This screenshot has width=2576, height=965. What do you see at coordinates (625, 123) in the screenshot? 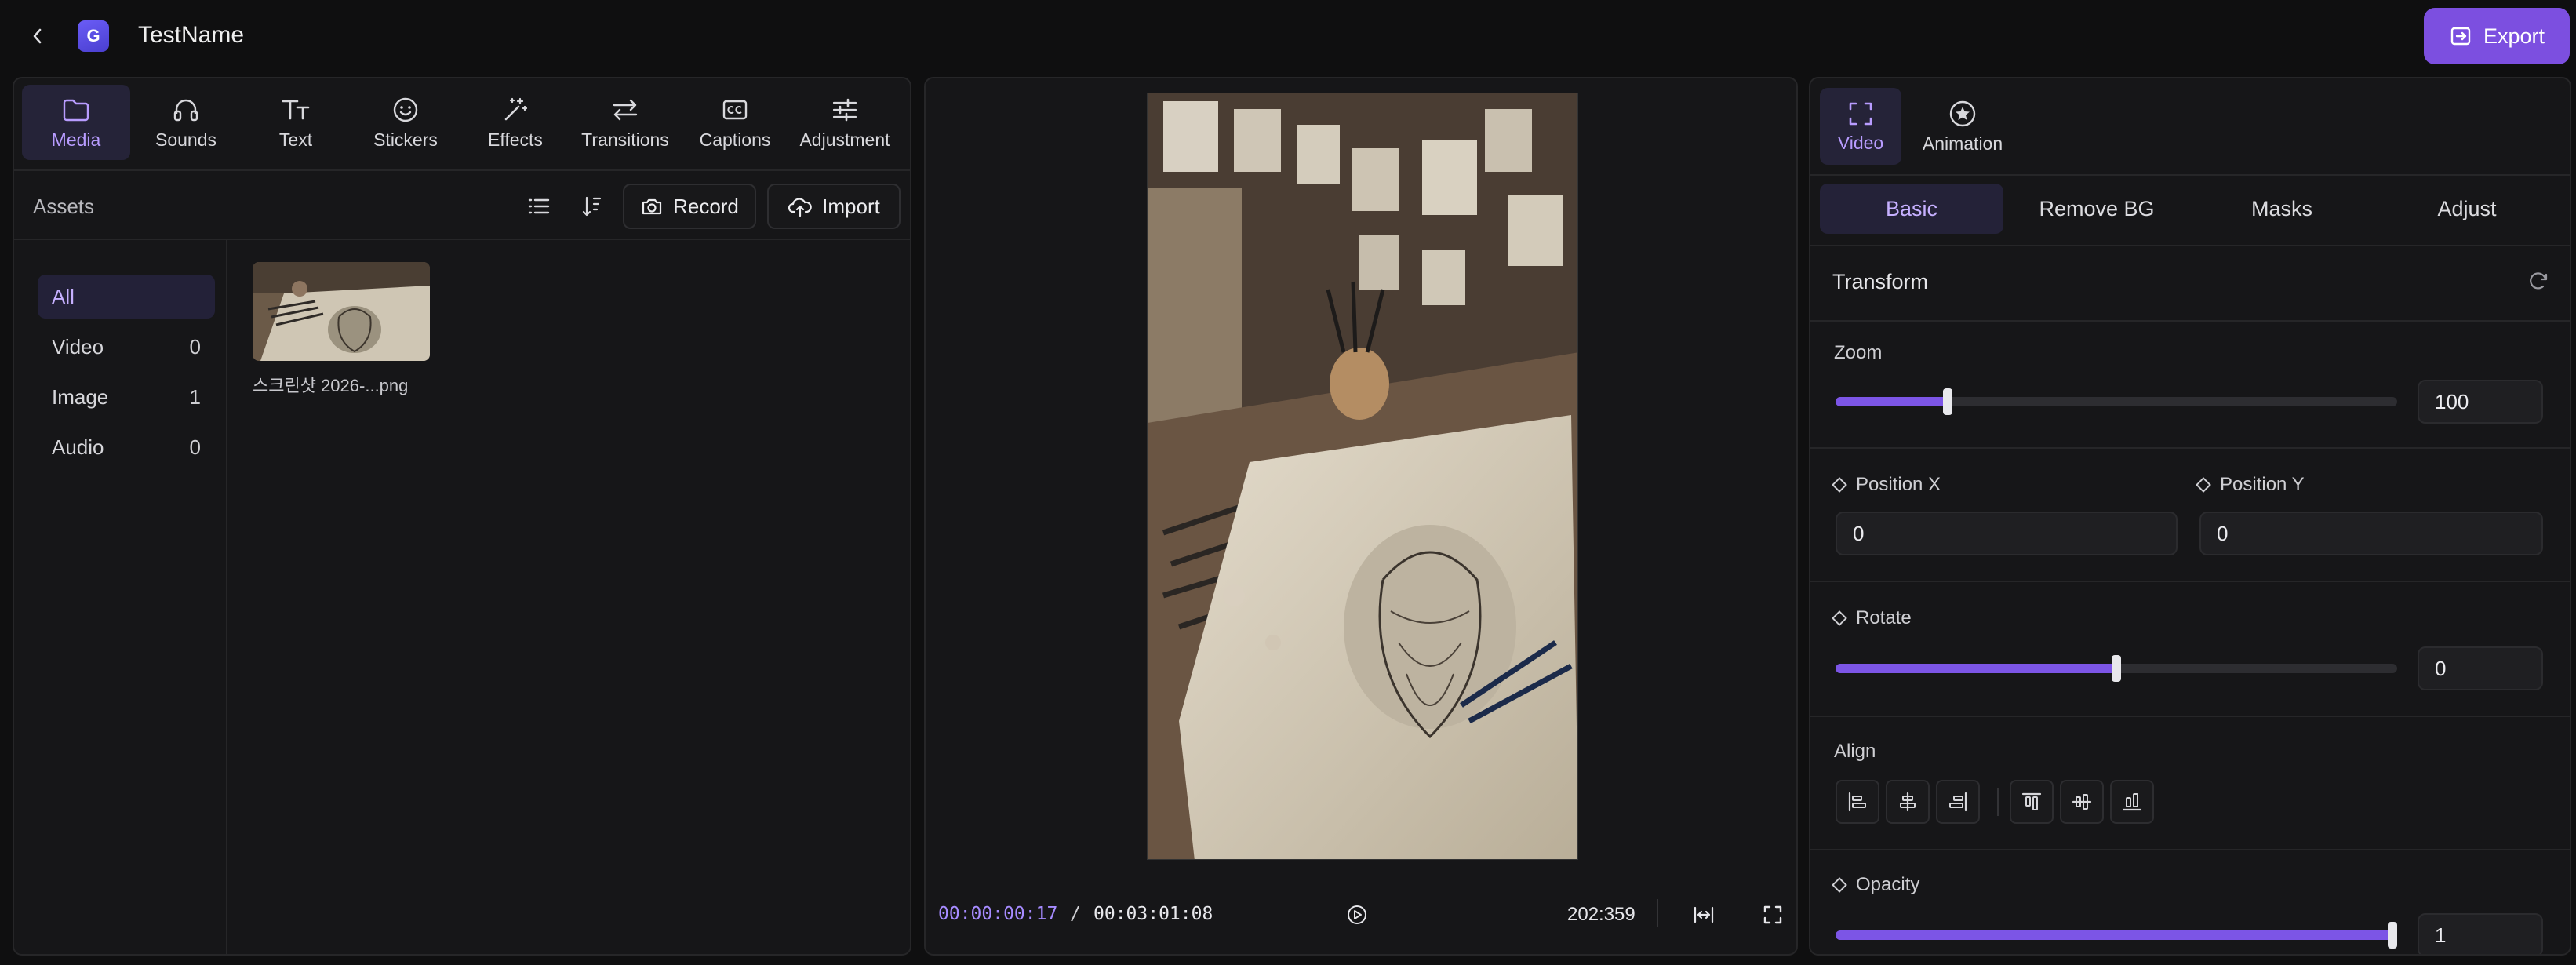
I see `tab-transitions: Transitions` at bounding box center [625, 123].